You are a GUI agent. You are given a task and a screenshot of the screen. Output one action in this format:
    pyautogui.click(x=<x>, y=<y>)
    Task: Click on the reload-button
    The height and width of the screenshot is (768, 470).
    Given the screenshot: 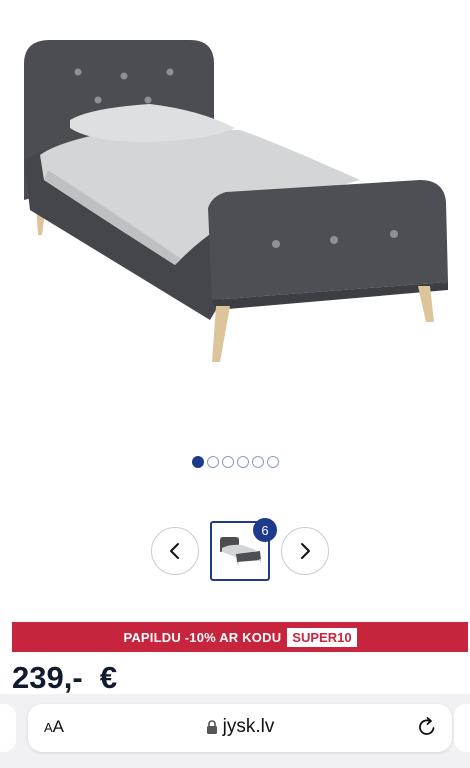 What is the action you would take?
    pyautogui.click(x=427, y=729)
    